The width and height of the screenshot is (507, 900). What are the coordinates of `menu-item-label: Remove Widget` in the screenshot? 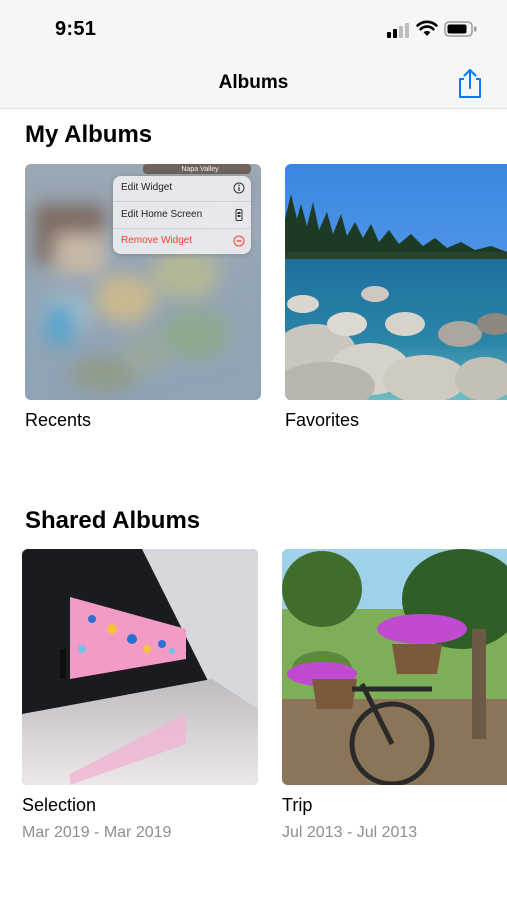 It's located at (157, 240).